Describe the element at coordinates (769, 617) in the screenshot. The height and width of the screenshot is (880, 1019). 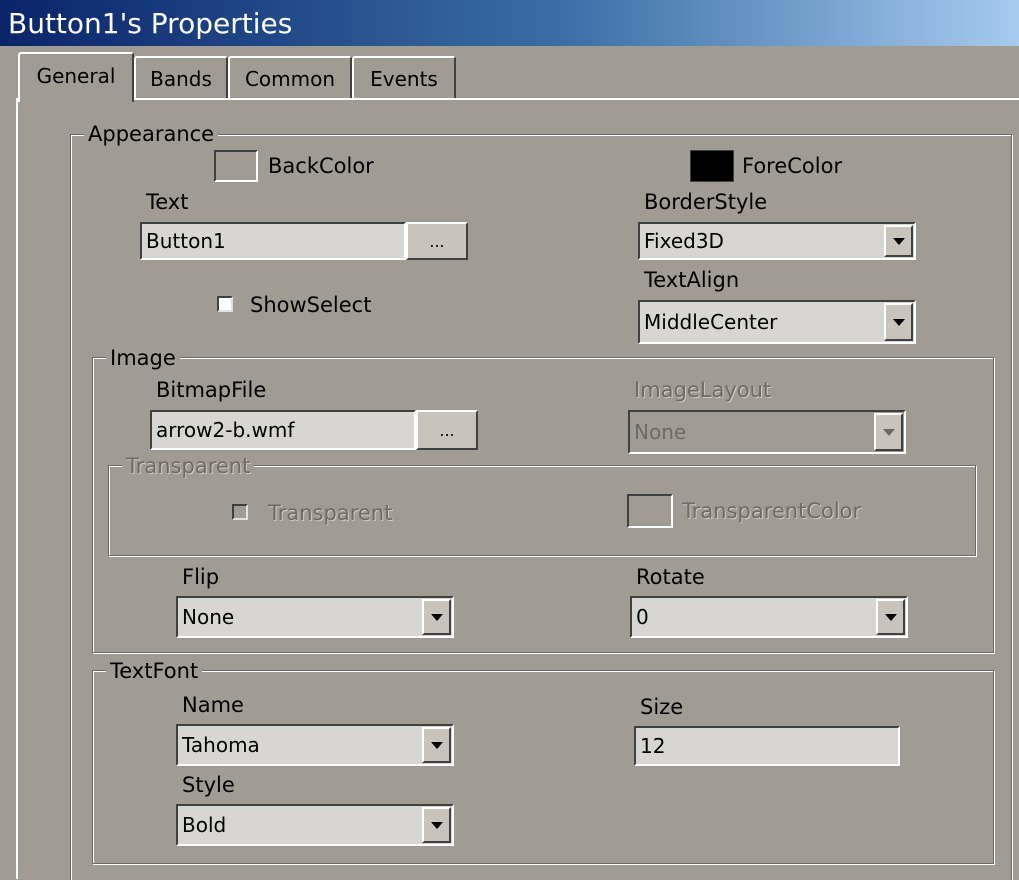
I see `rotate-select: 0` at that location.